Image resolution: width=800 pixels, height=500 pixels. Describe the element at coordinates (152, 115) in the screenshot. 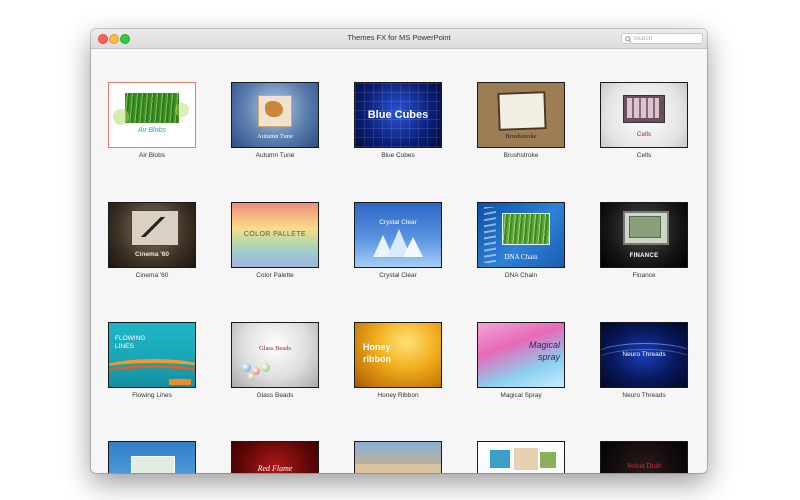

I see `theme-thumbnail: Air Blobs` at that location.